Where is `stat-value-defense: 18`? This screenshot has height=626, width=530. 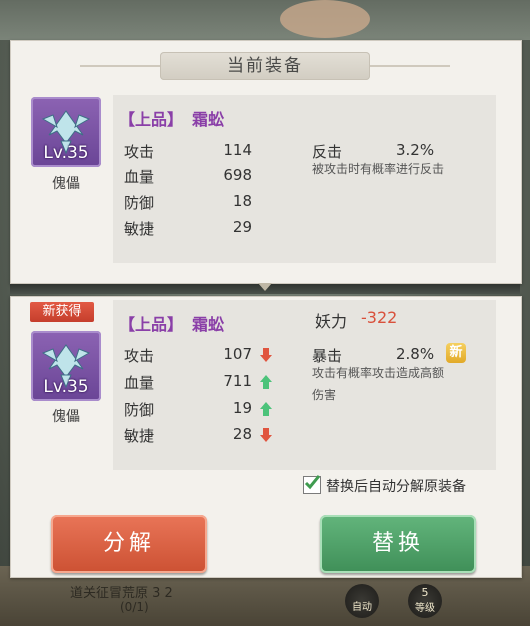 stat-value-defense: 18 is located at coordinates (242, 201).